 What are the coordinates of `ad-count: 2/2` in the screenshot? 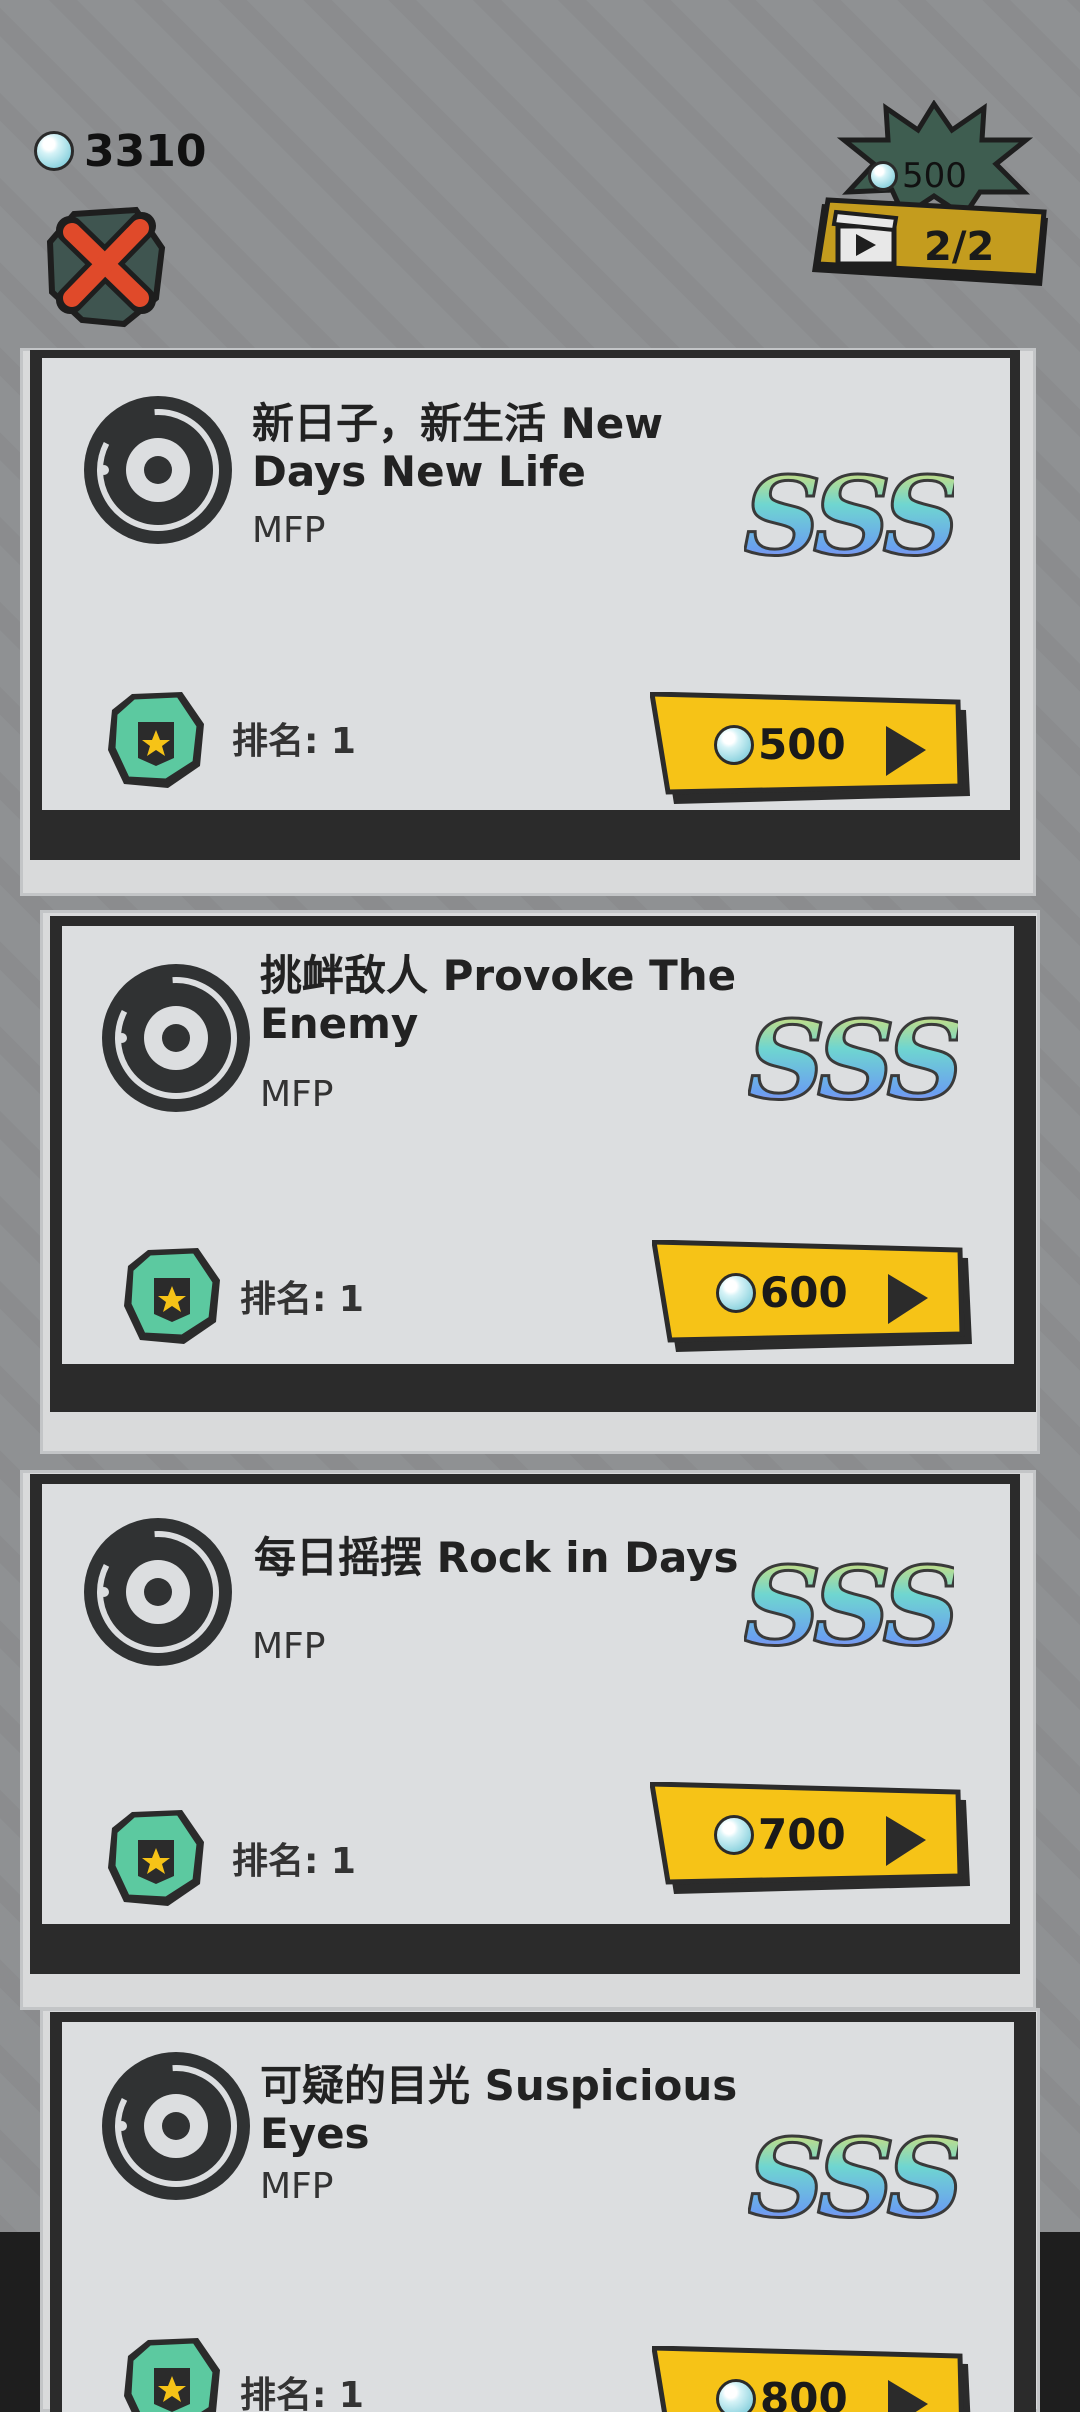 It's located at (959, 247).